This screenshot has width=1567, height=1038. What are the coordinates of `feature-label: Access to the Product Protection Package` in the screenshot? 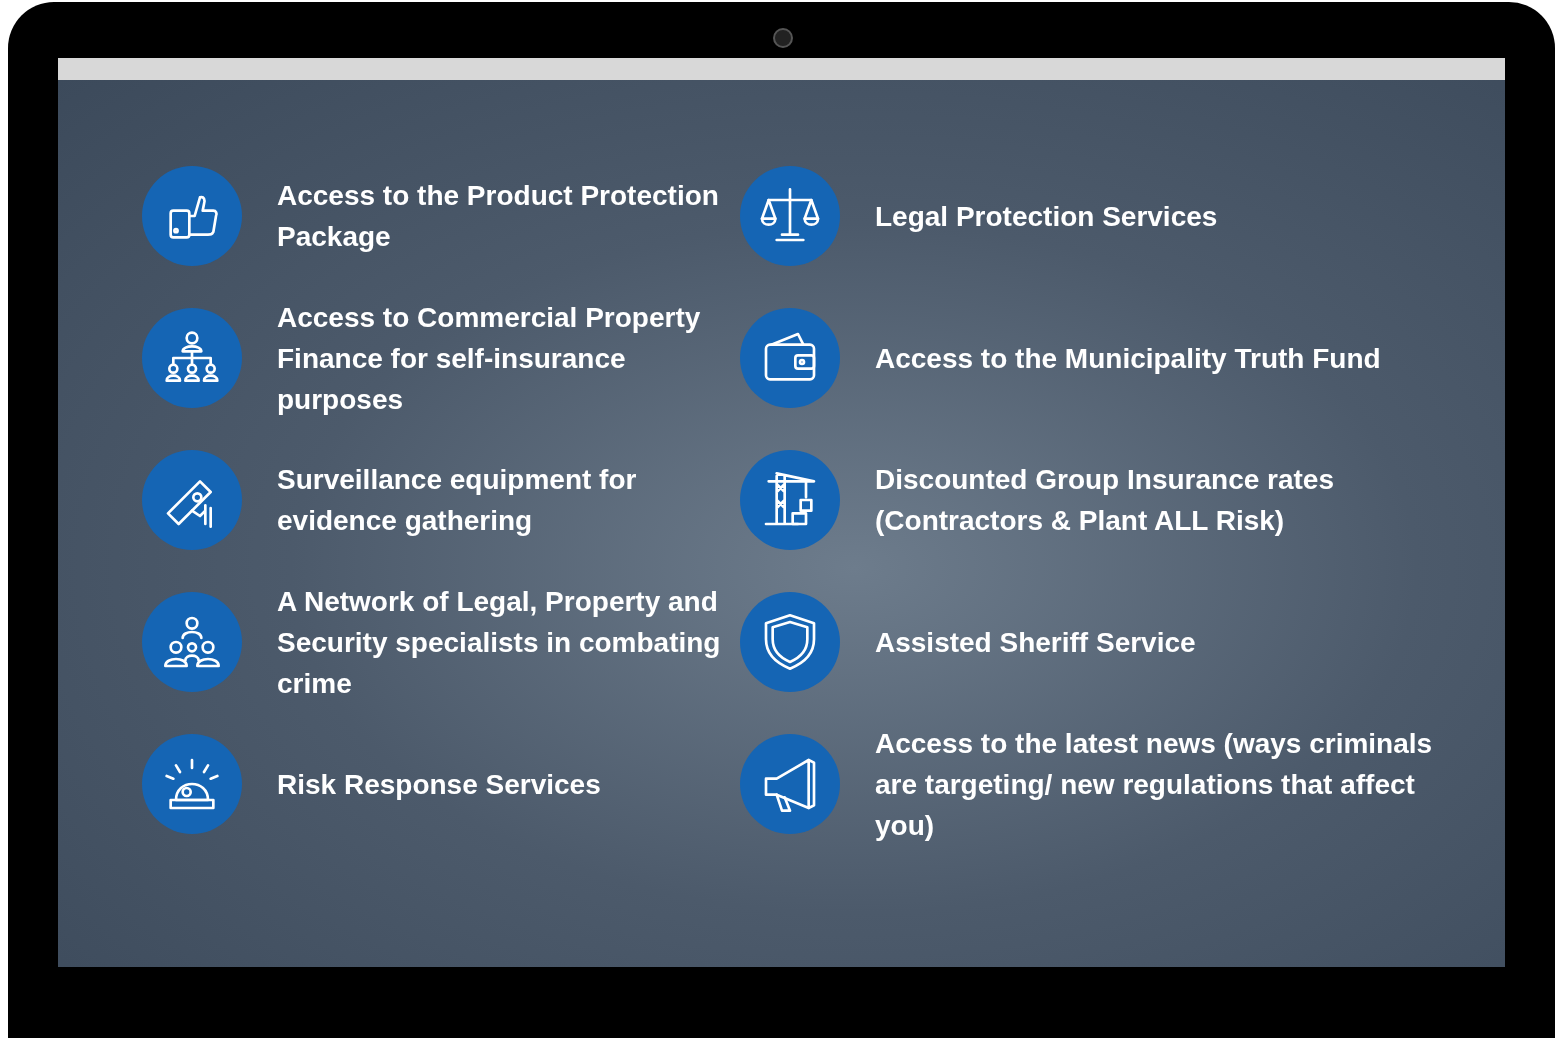 It's located at (498, 216).